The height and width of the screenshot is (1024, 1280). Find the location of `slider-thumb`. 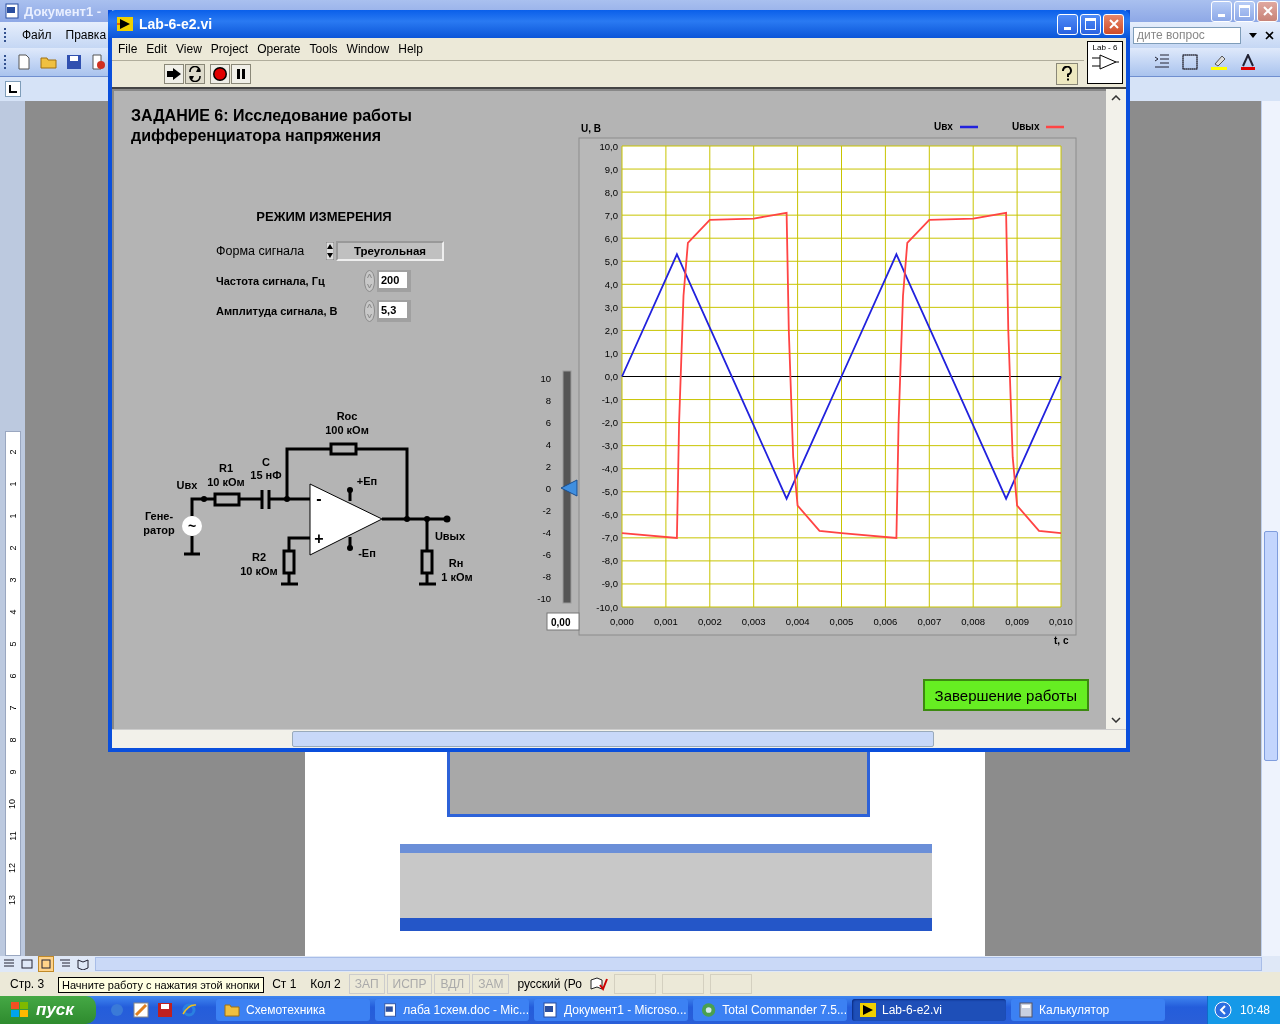

slider-thumb is located at coordinates (569, 488).